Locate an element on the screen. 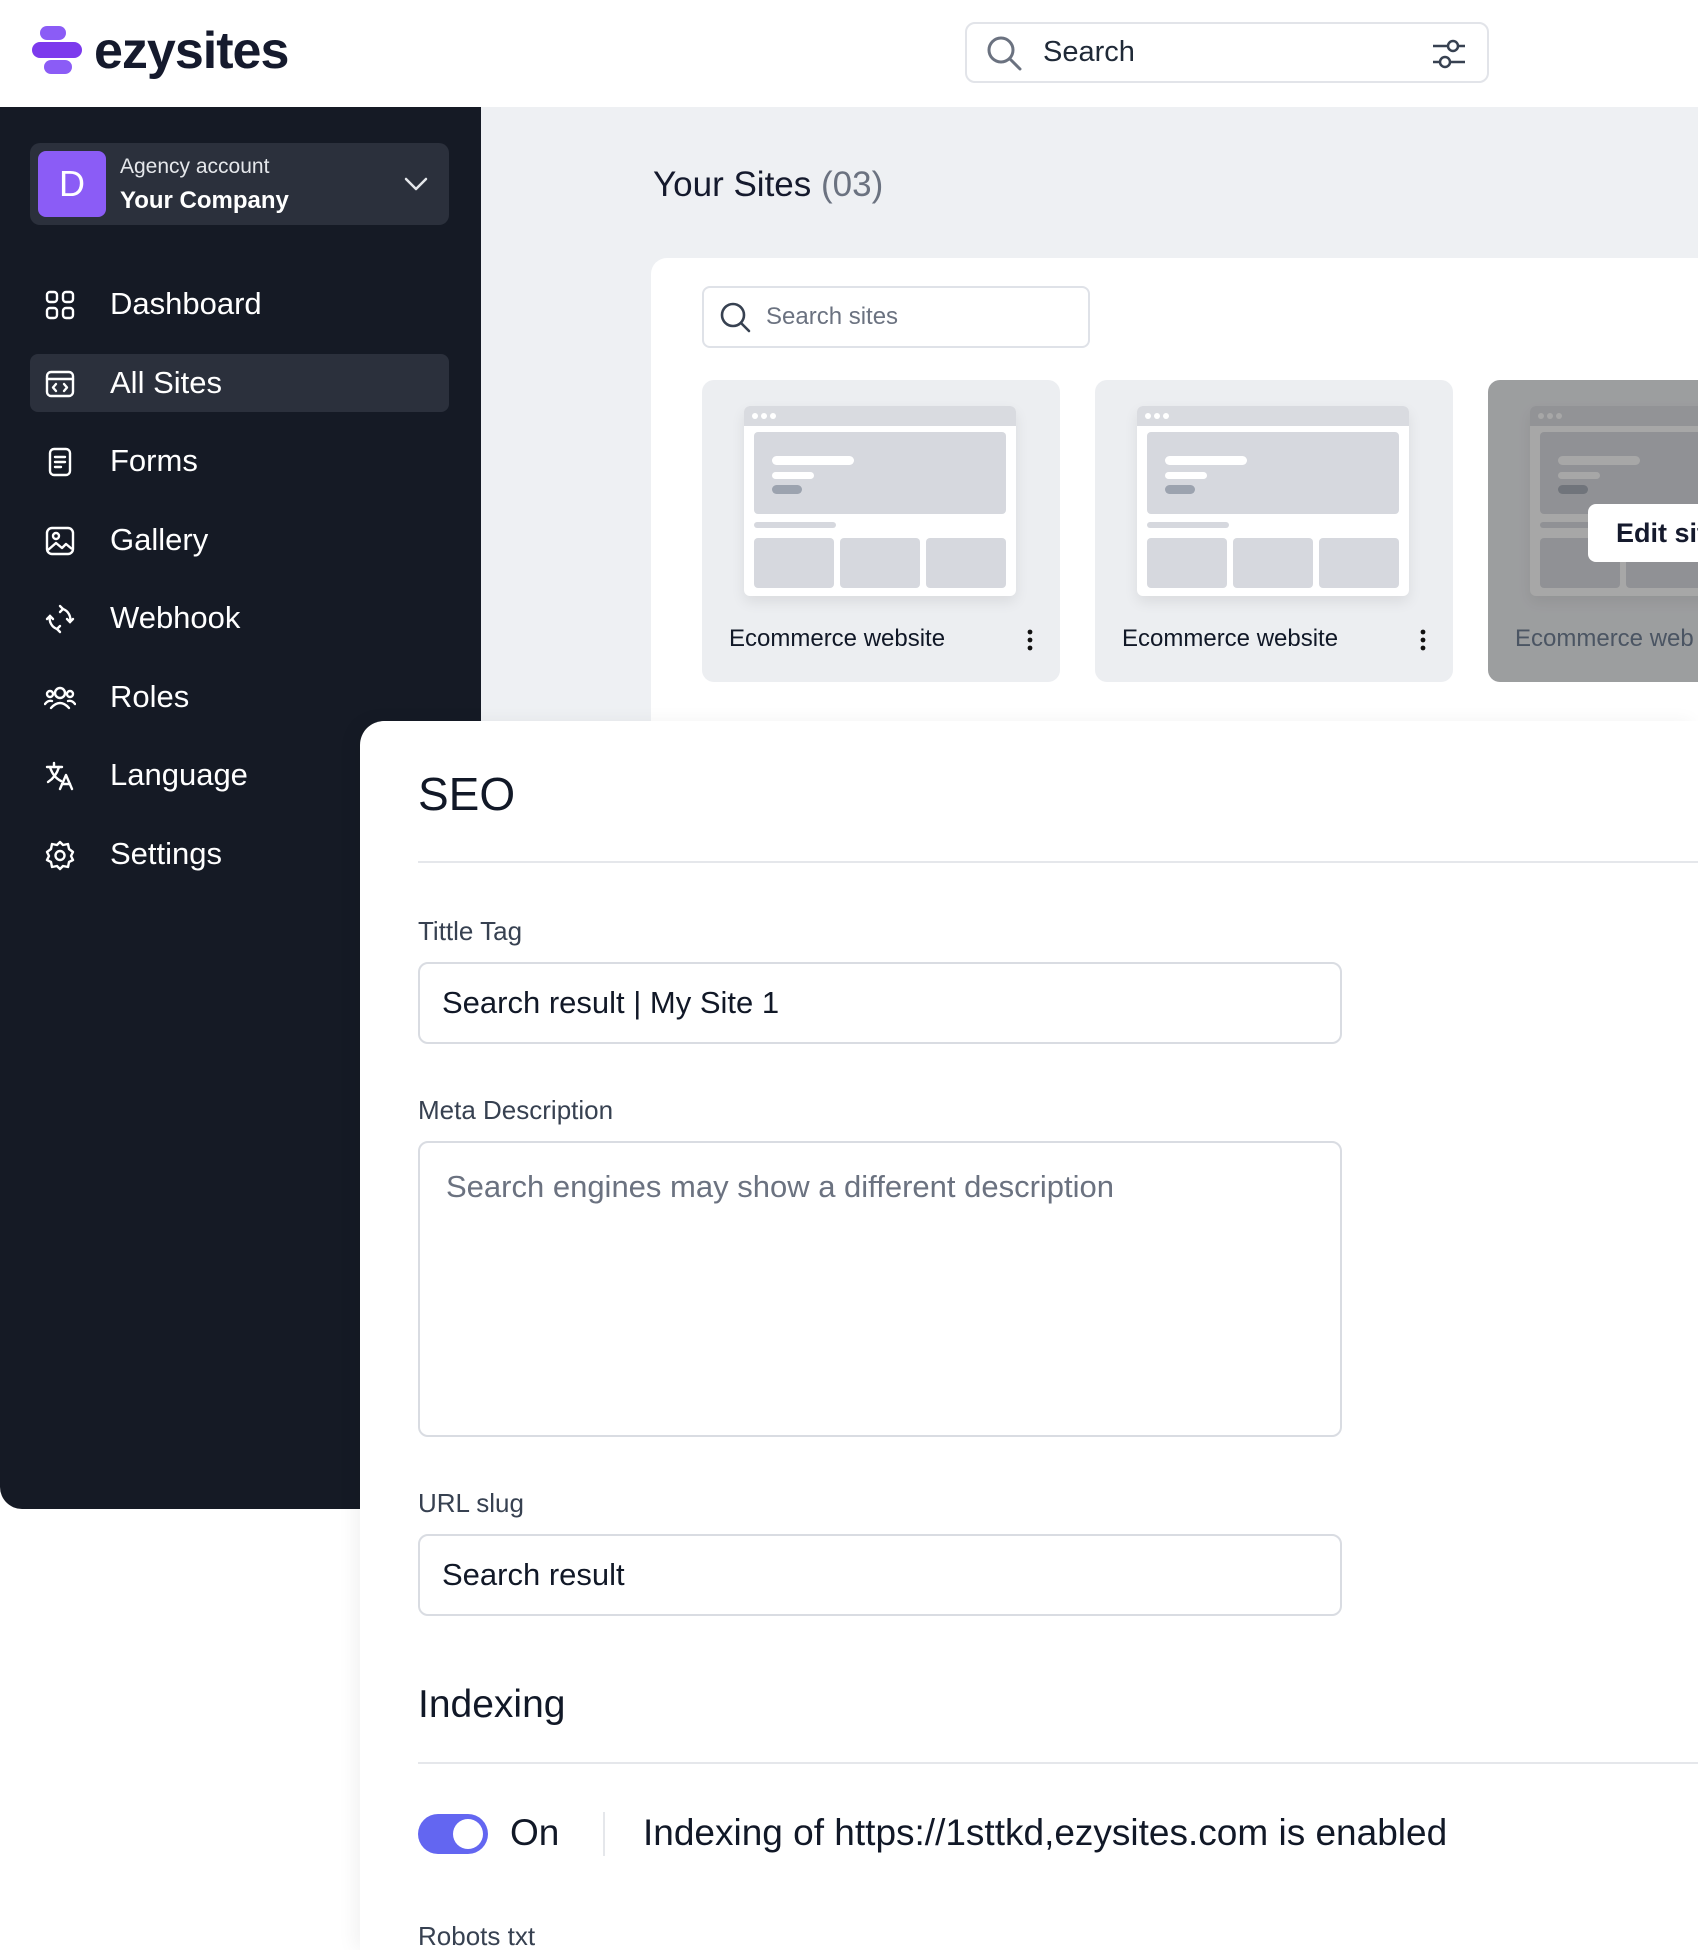 This screenshot has width=1698, height=1950. image-icon is located at coordinates (60, 540).